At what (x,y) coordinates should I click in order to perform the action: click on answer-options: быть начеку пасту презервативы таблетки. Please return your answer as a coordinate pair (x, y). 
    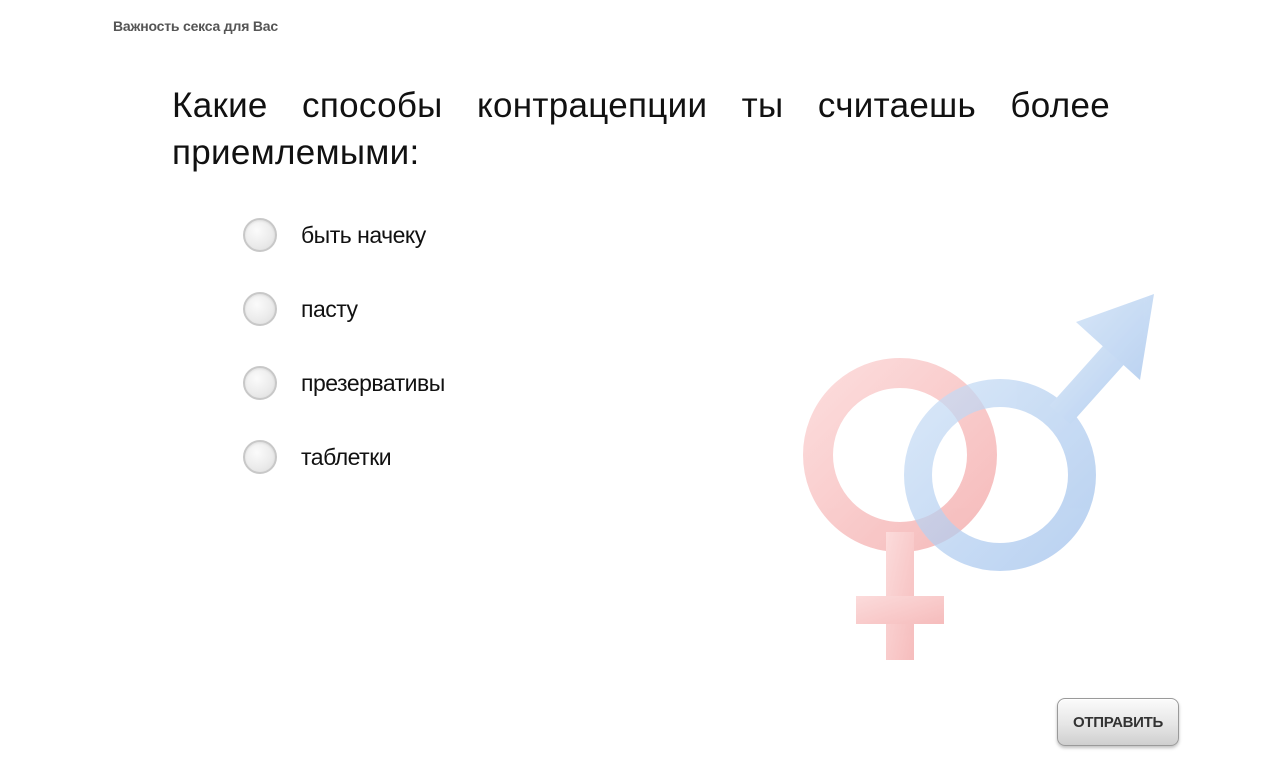
    Looking at the image, I should click on (473, 363).